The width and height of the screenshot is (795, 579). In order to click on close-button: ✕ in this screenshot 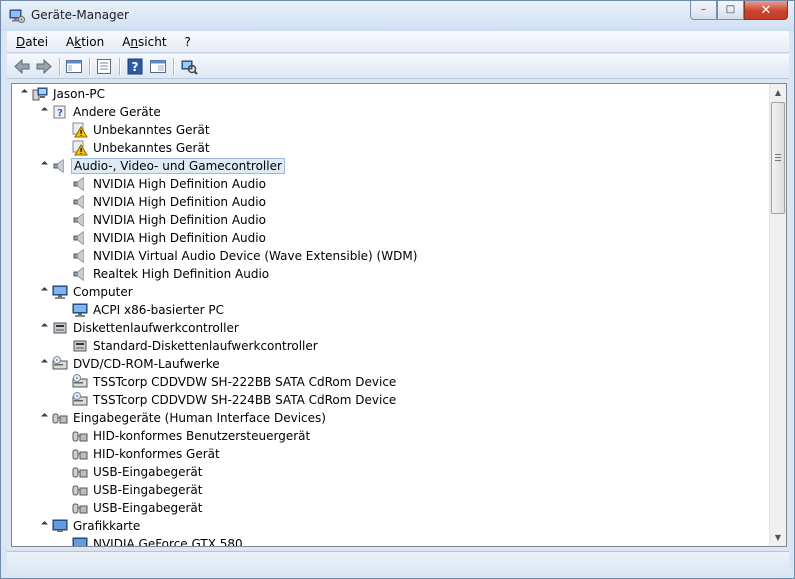, I will do `click(766, 10)`.